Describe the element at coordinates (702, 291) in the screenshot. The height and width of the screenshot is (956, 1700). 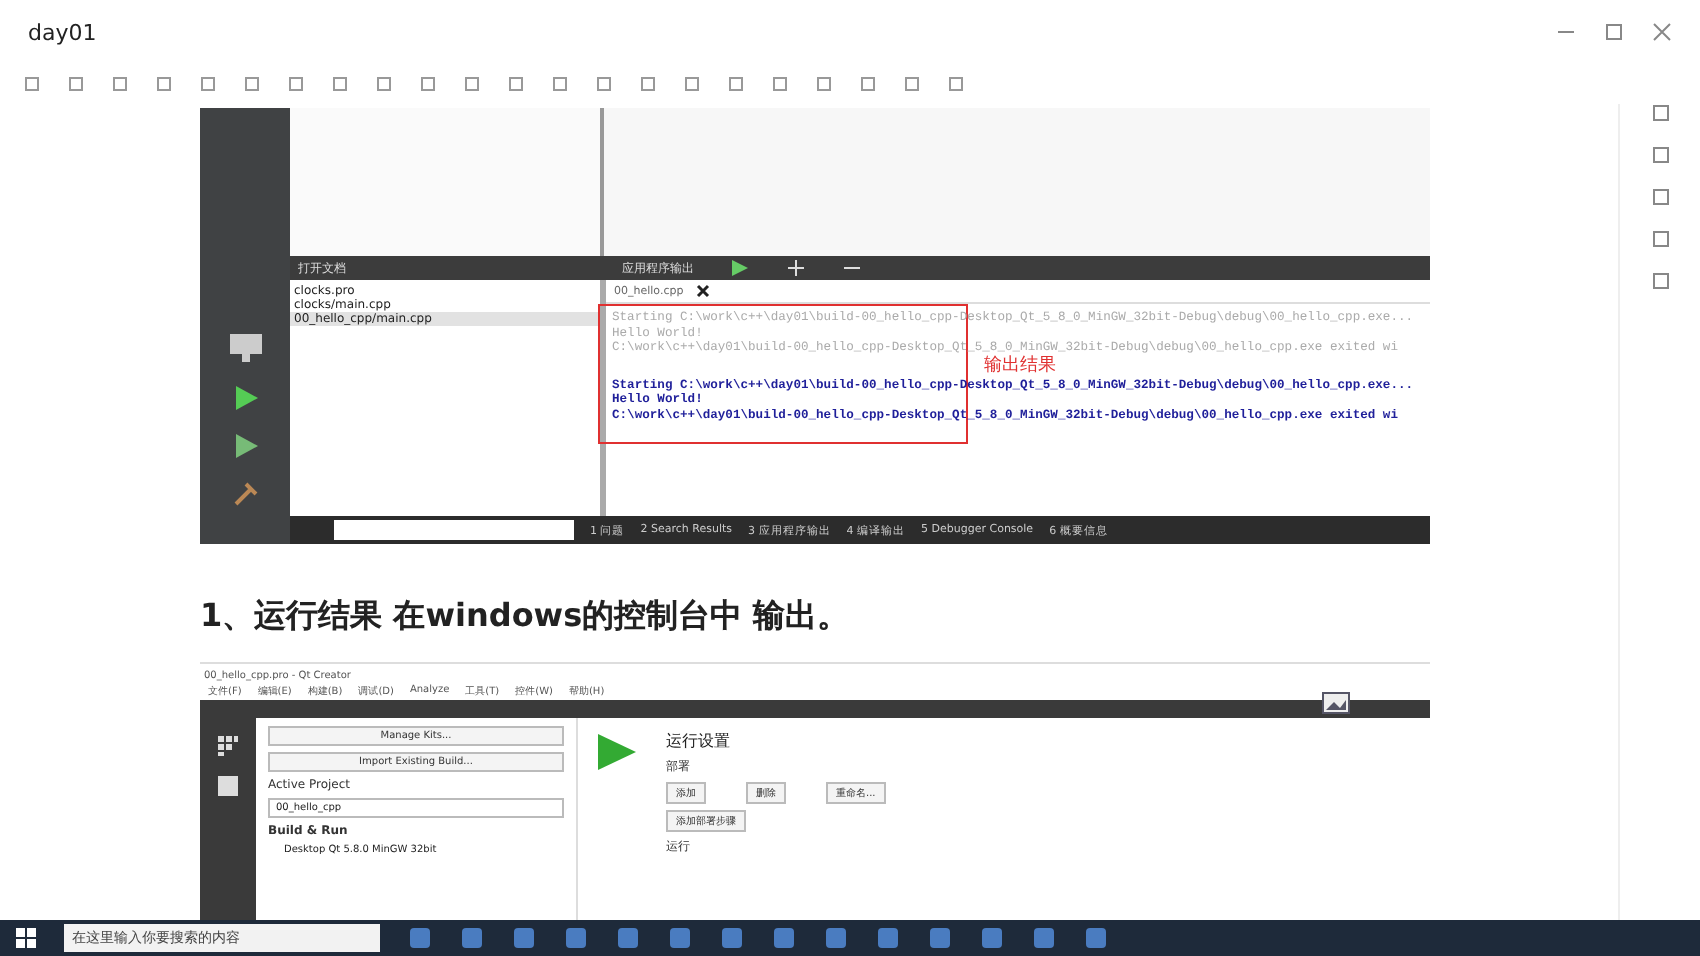
I see `close-icon` at that location.